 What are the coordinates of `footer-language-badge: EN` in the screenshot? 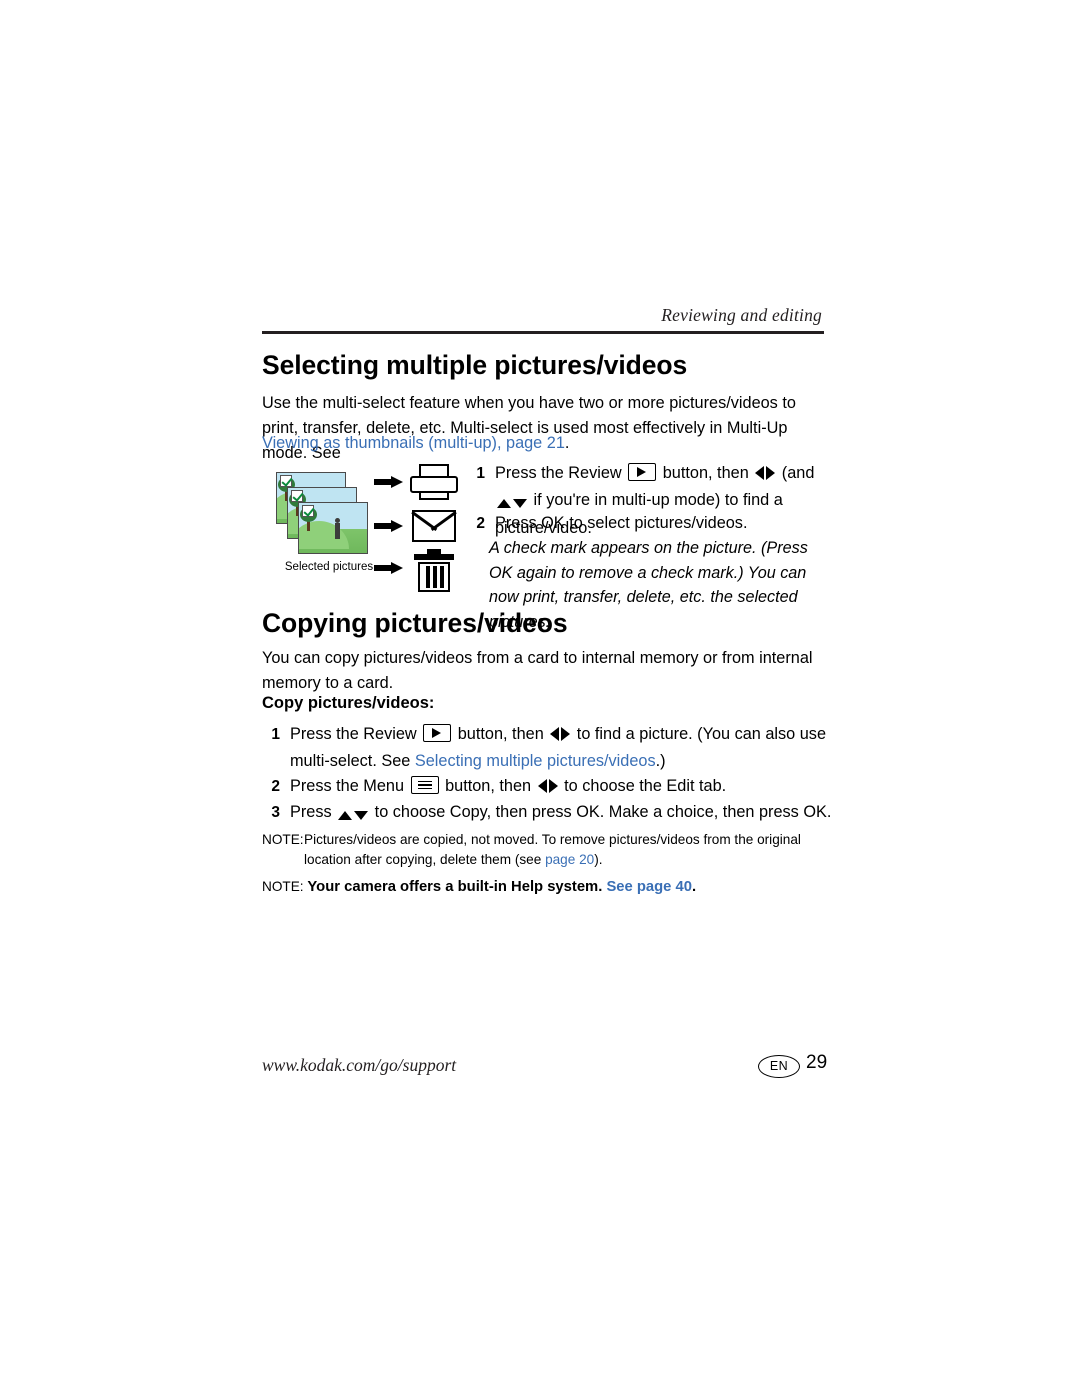 It's located at (779, 1066).